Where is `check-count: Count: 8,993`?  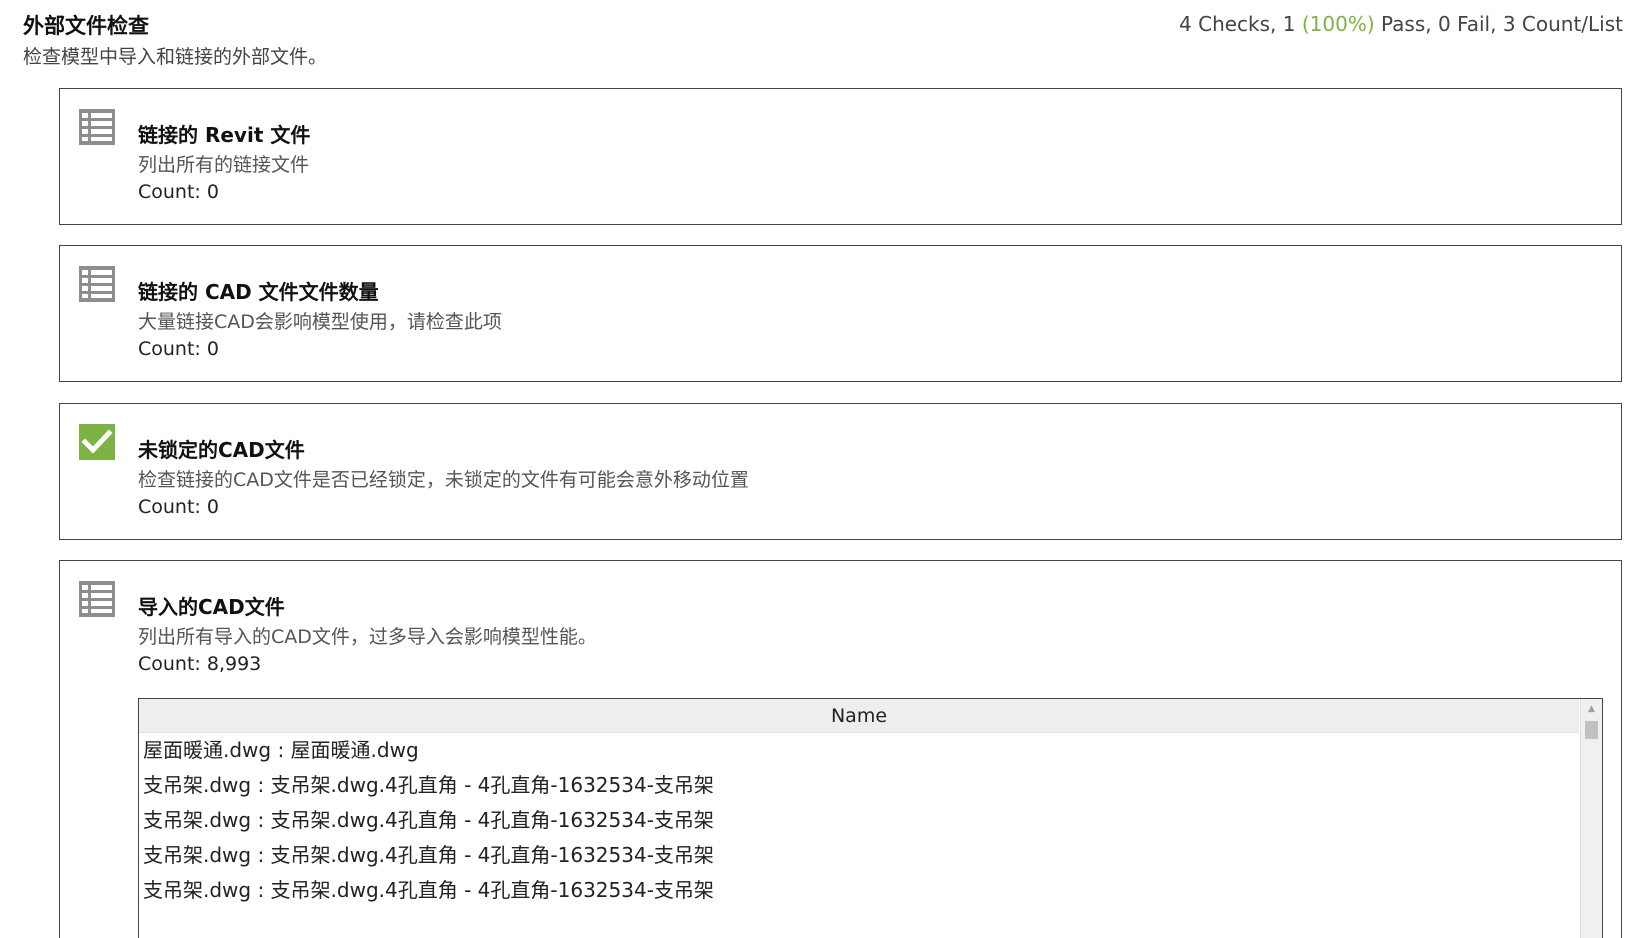 check-count: Count: 8,993 is located at coordinates (200, 664).